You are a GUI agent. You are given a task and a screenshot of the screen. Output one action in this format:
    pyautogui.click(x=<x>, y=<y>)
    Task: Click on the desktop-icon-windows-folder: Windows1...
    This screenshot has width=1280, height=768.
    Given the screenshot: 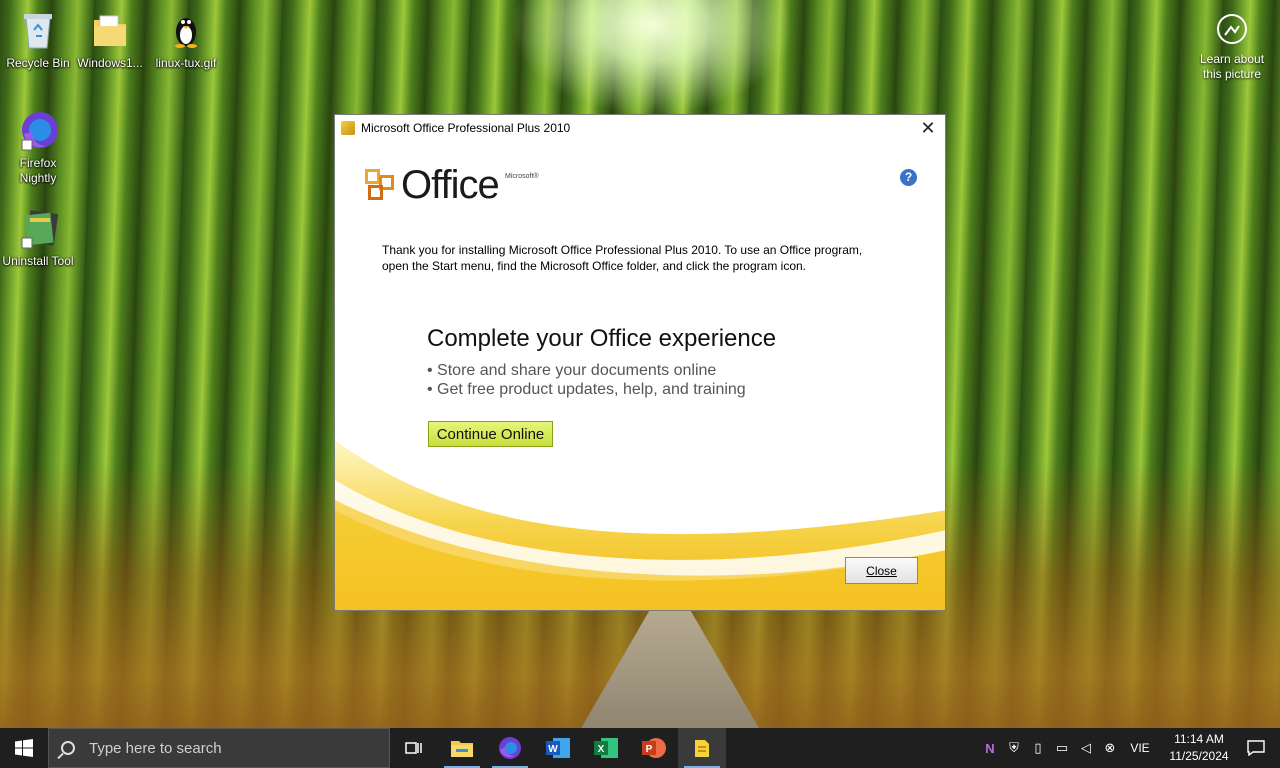 What is the action you would take?
    pyautogui.click(x=110, y=39)
    